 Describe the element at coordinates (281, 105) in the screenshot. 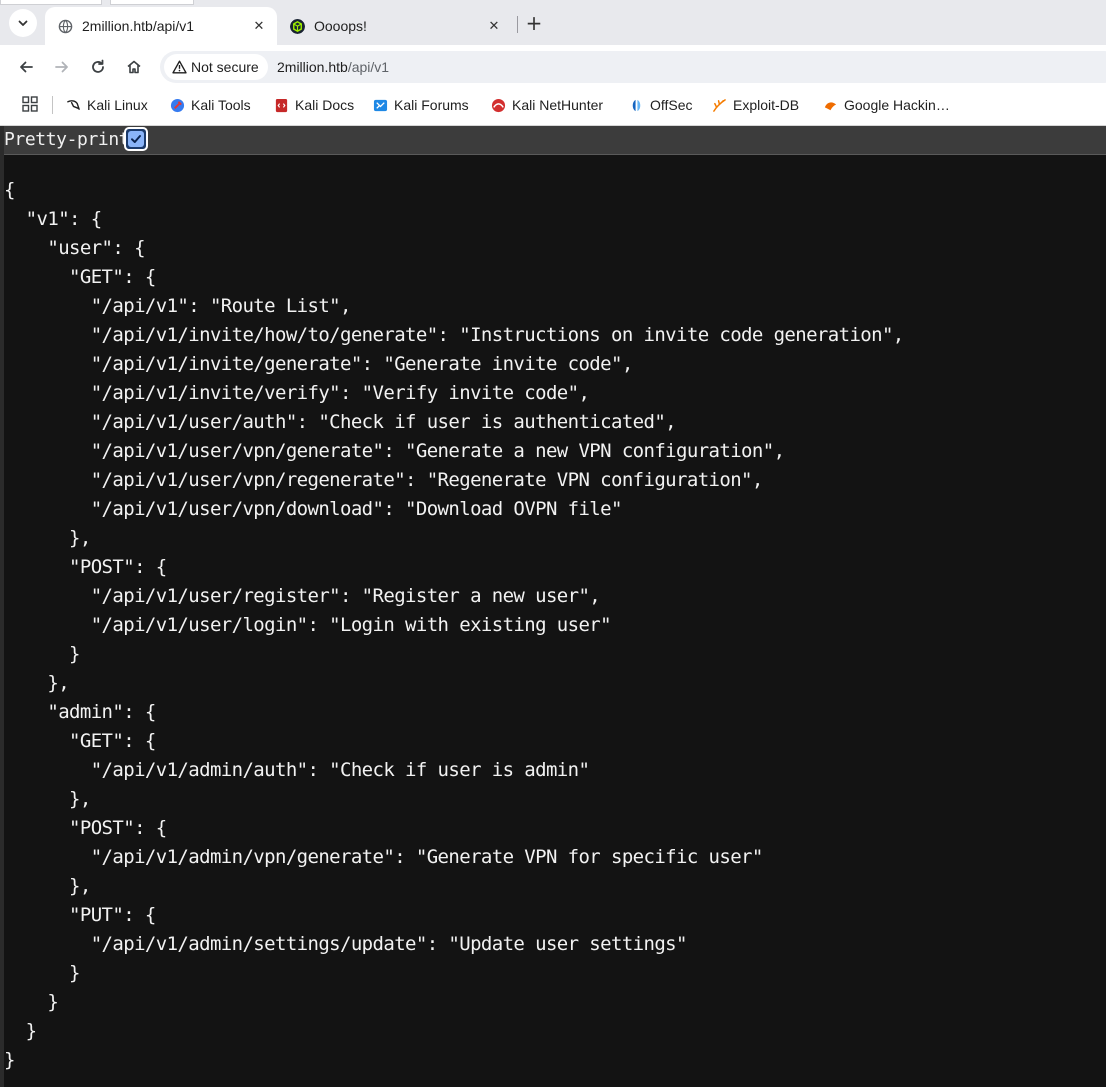

I see `kali-docs-icon` at that location.